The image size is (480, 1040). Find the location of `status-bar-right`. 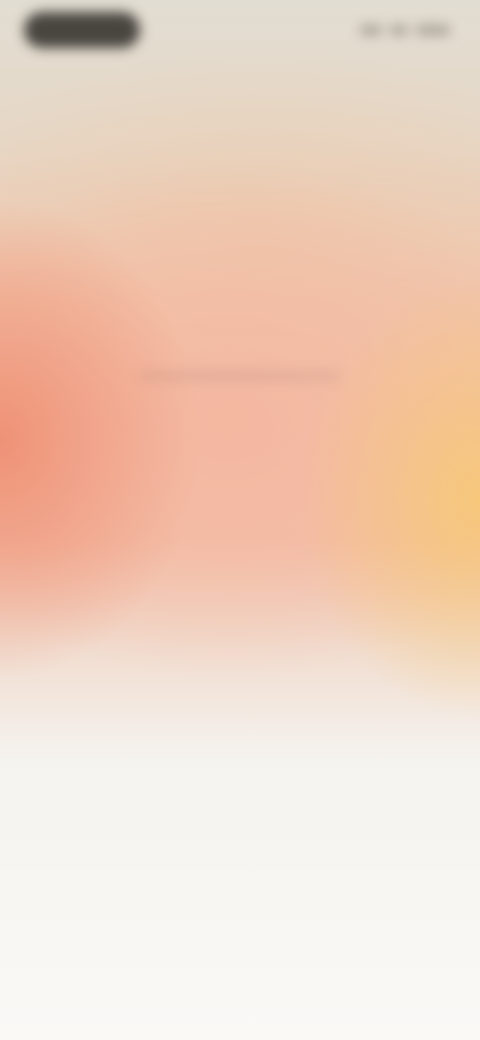

status-bar-right is located at coordinates (400, 30).